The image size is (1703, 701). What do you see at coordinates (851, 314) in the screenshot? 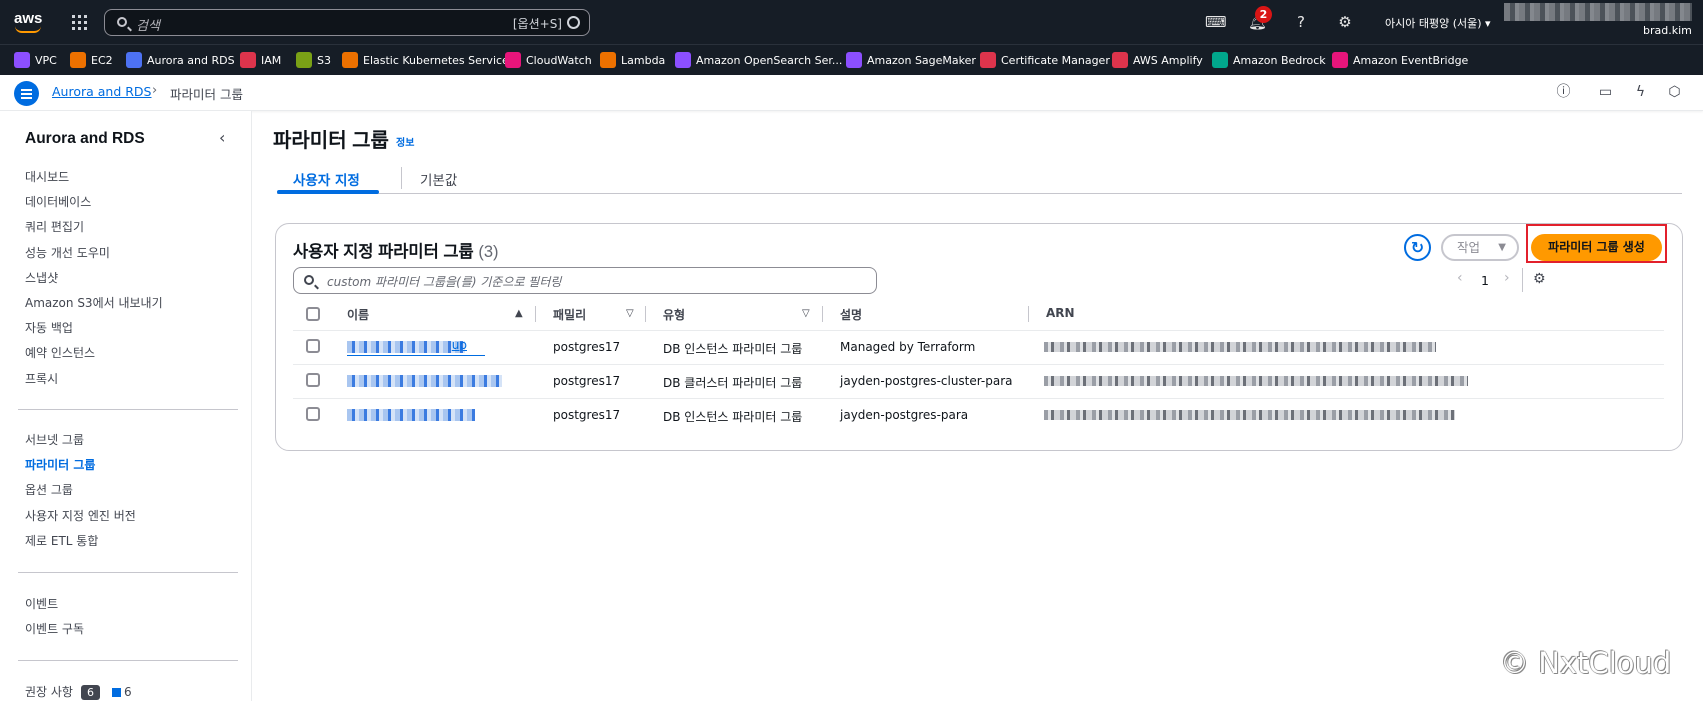
I see `column-header-description: 설명` at bounding box center [851, 314].